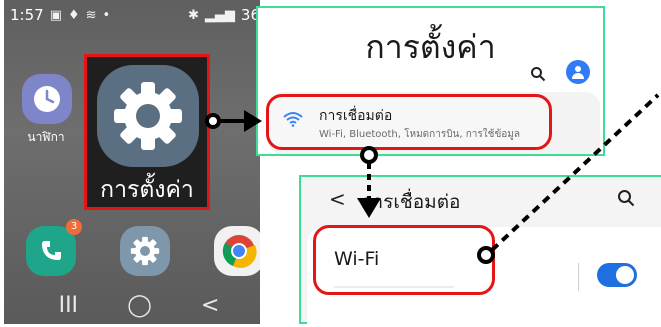 This screenshot has height=327, width=661. What do you see at coordinates (68, 305) in the screenshot?
I see `recent-apps-button: III` at bounding box center [68, 305].